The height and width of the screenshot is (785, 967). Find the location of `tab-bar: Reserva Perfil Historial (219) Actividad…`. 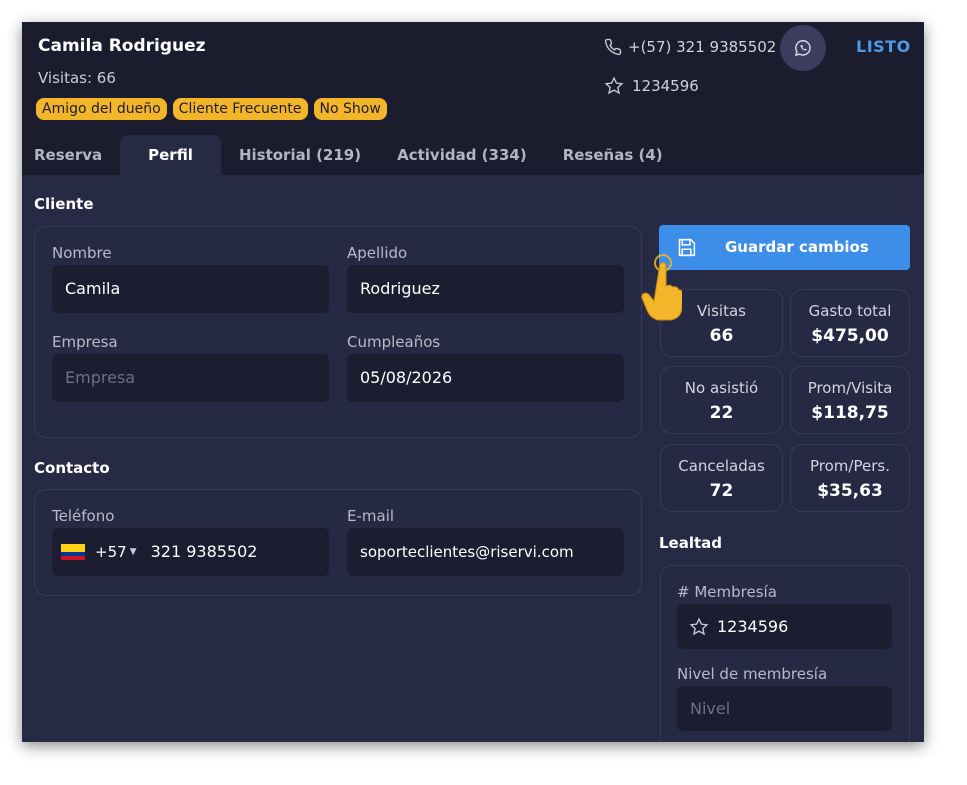

tab-bar: Reserva Perfil Historial (219) Actividad… is located at coordinates (351, 155).